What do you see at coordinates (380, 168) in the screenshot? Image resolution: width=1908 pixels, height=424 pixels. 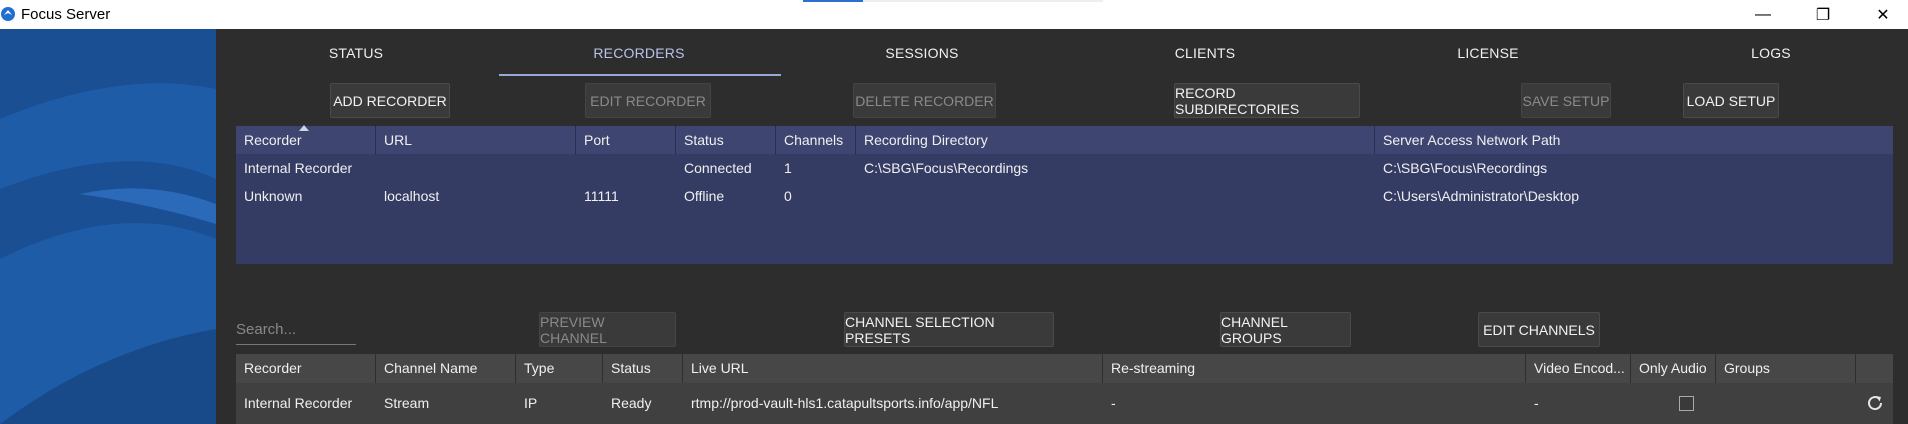 I see `cell-url` at bounding box center [380, 168].